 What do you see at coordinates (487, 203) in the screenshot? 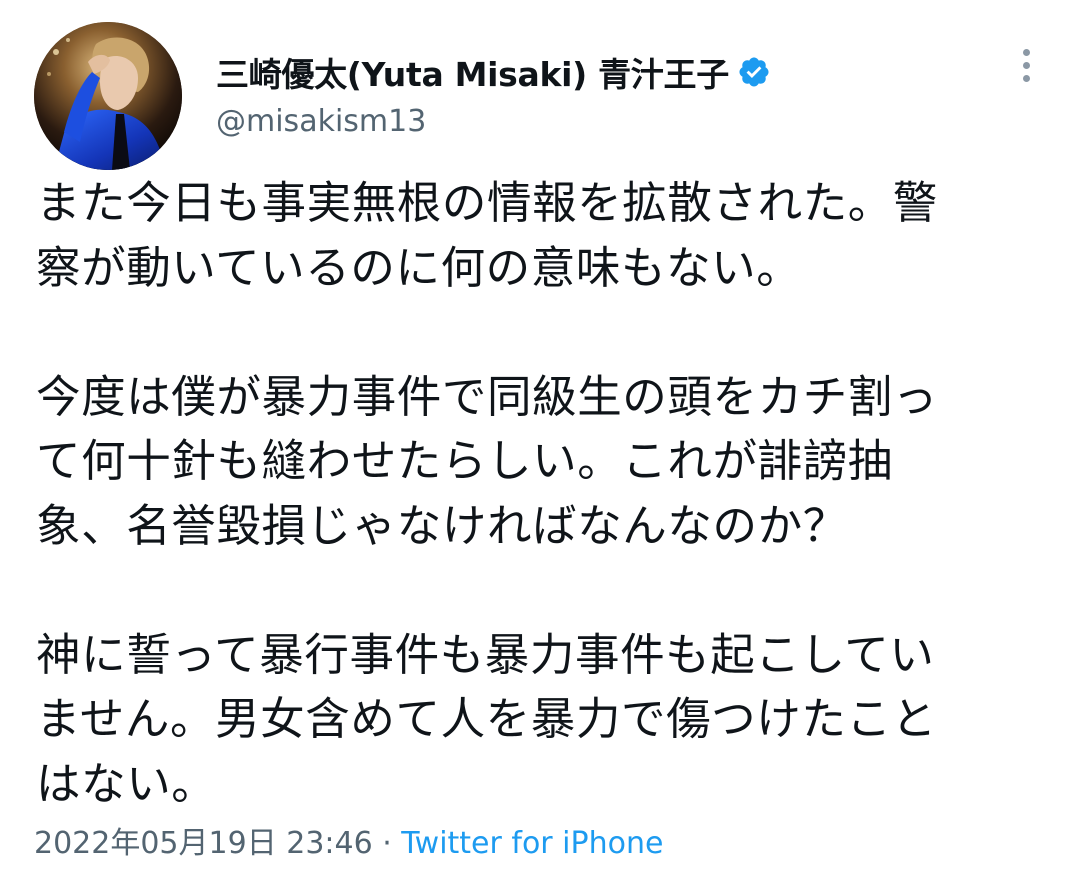
I see `tweet-line: また今日も事実無根の情報を拡散された。警` at bounding box center [487, 203].